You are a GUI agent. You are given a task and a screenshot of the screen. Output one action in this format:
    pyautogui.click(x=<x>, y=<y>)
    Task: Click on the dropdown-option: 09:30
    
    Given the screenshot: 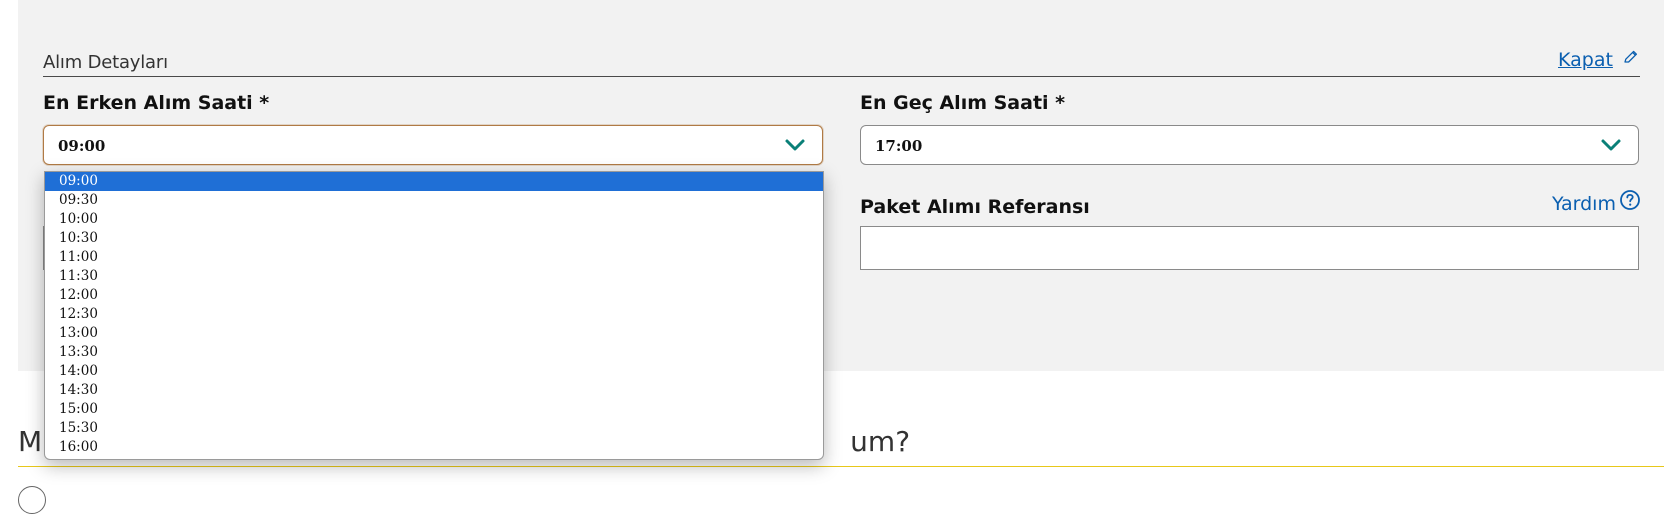 What is the action you would take?
    pyautogui.click(x=434, y=200)
    